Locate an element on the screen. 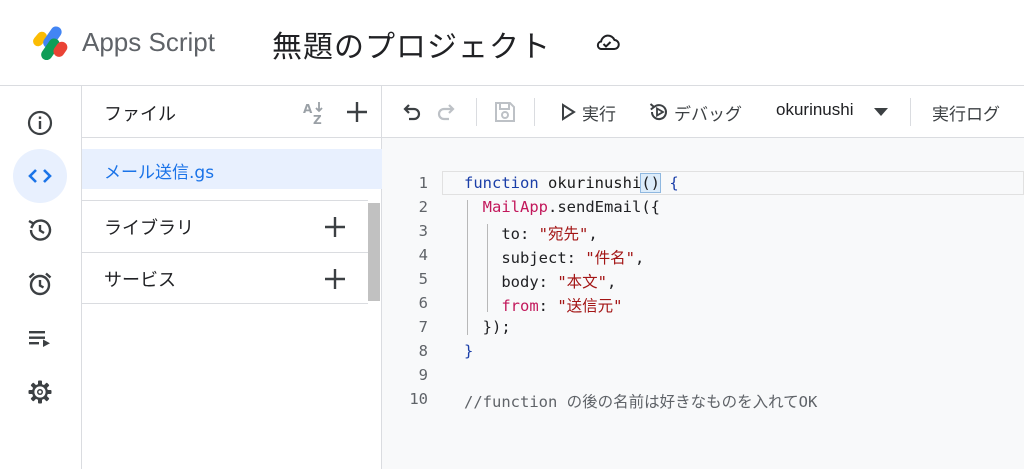  code-token: }); is located at coordinates (487, 327).